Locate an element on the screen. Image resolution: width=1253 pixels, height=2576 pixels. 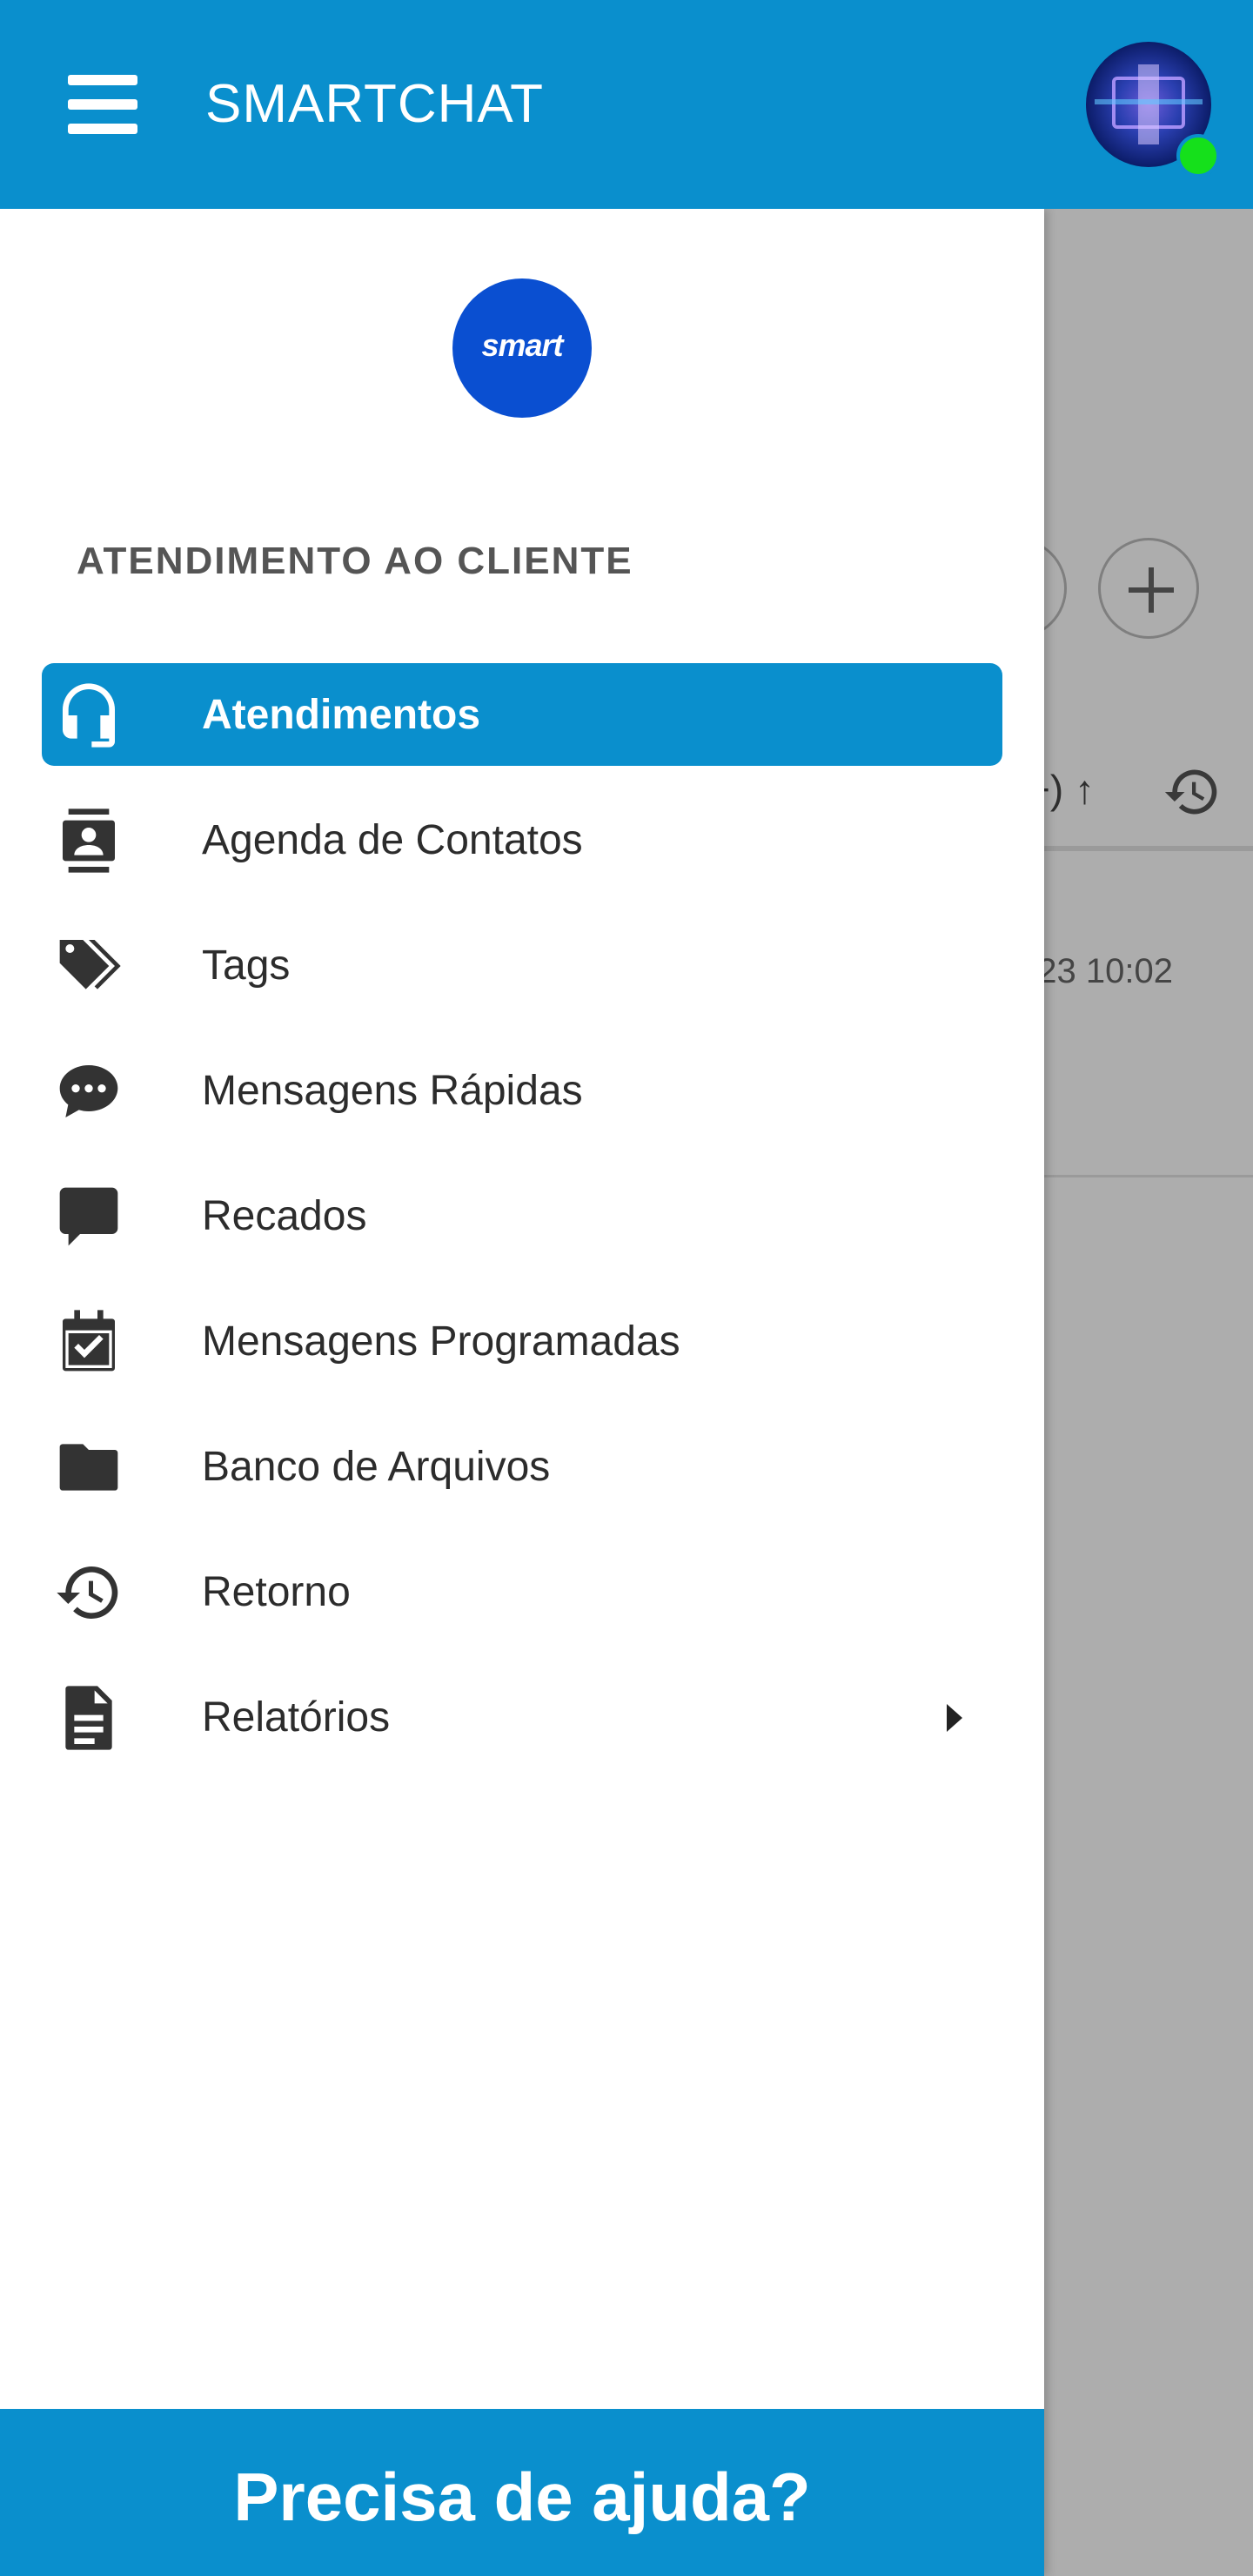
help-button: Precisa de ajuda? is located at coordinates (522, 2492).